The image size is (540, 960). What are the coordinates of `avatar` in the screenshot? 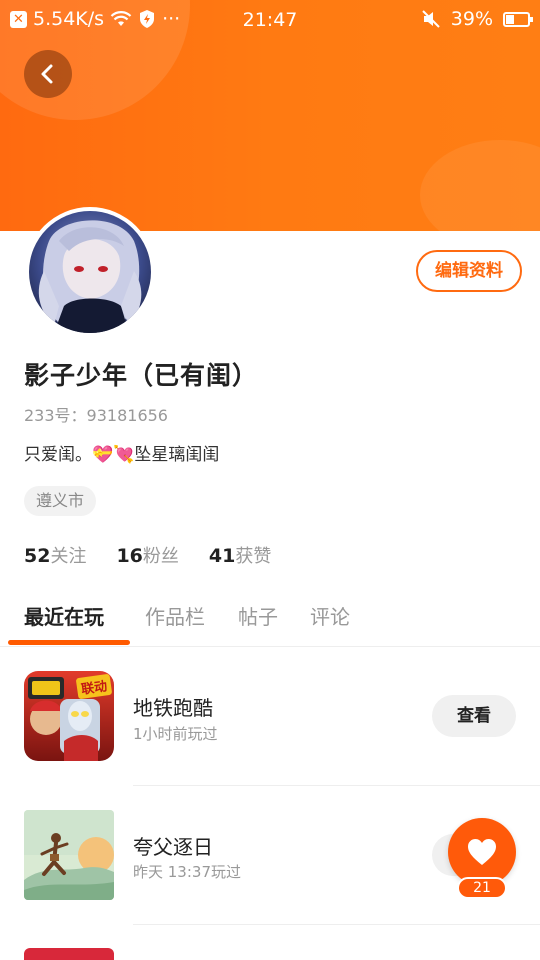 It's located at (90, 272).